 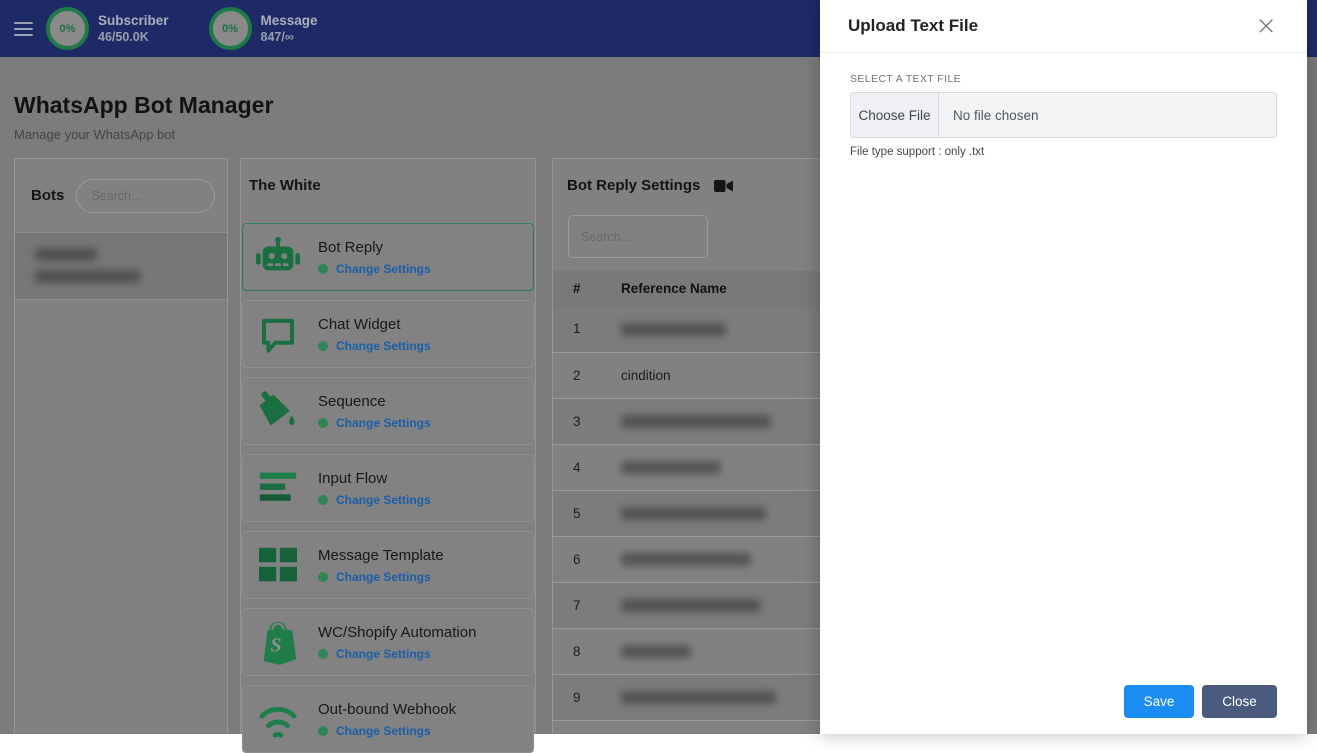 What do you see at coordinates (1063, 115) in the screenshot?
I see `file-input: Choose File No file chosen` at bounding box center [1063, 115].